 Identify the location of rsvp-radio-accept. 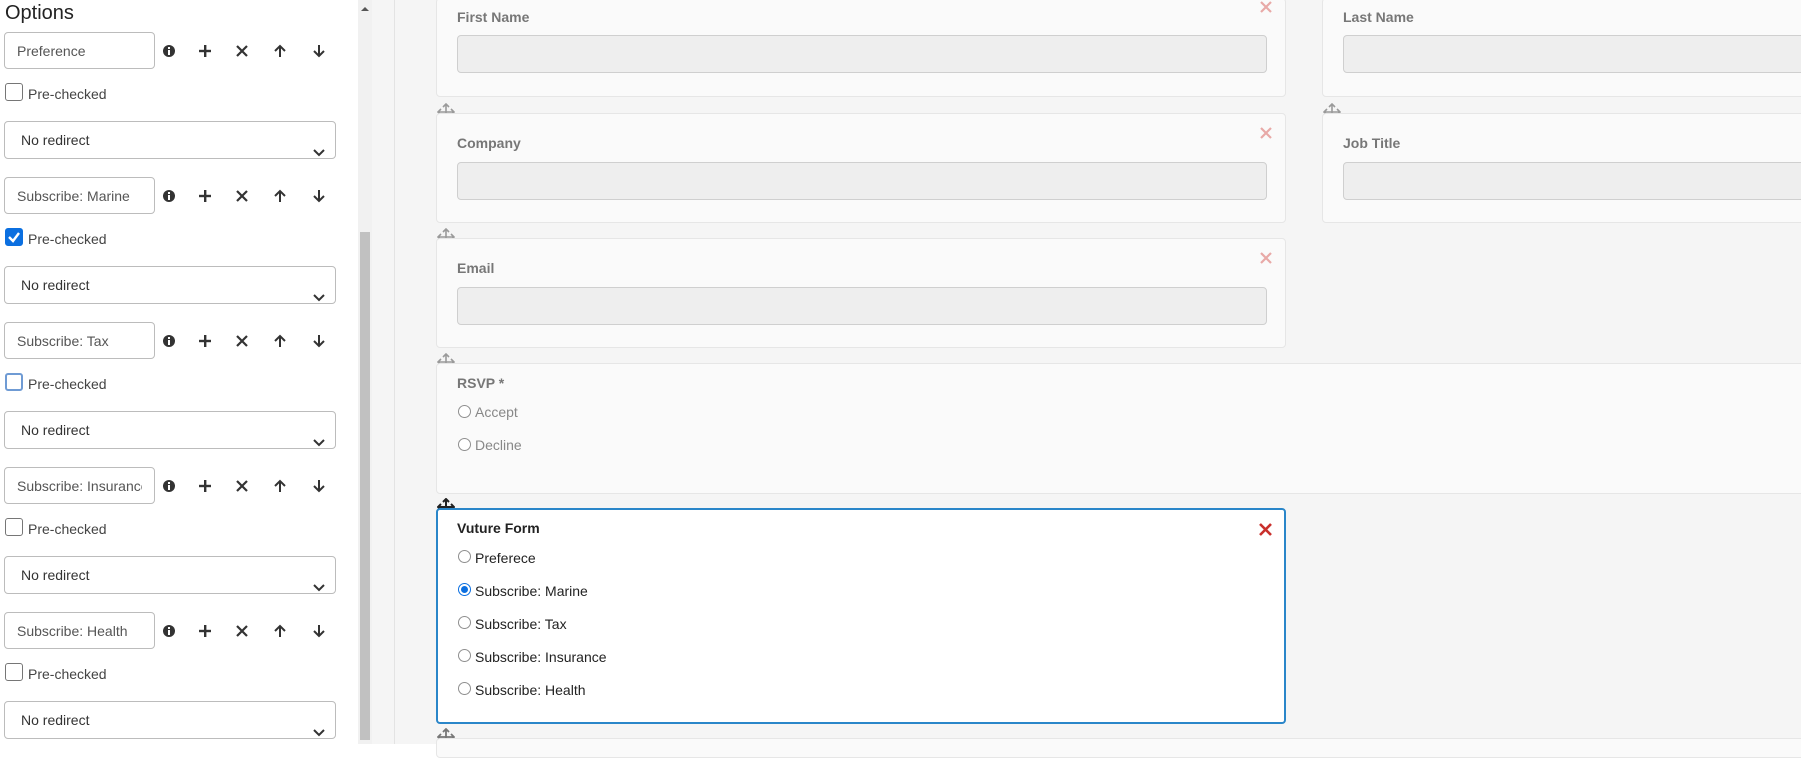
(464, 411).